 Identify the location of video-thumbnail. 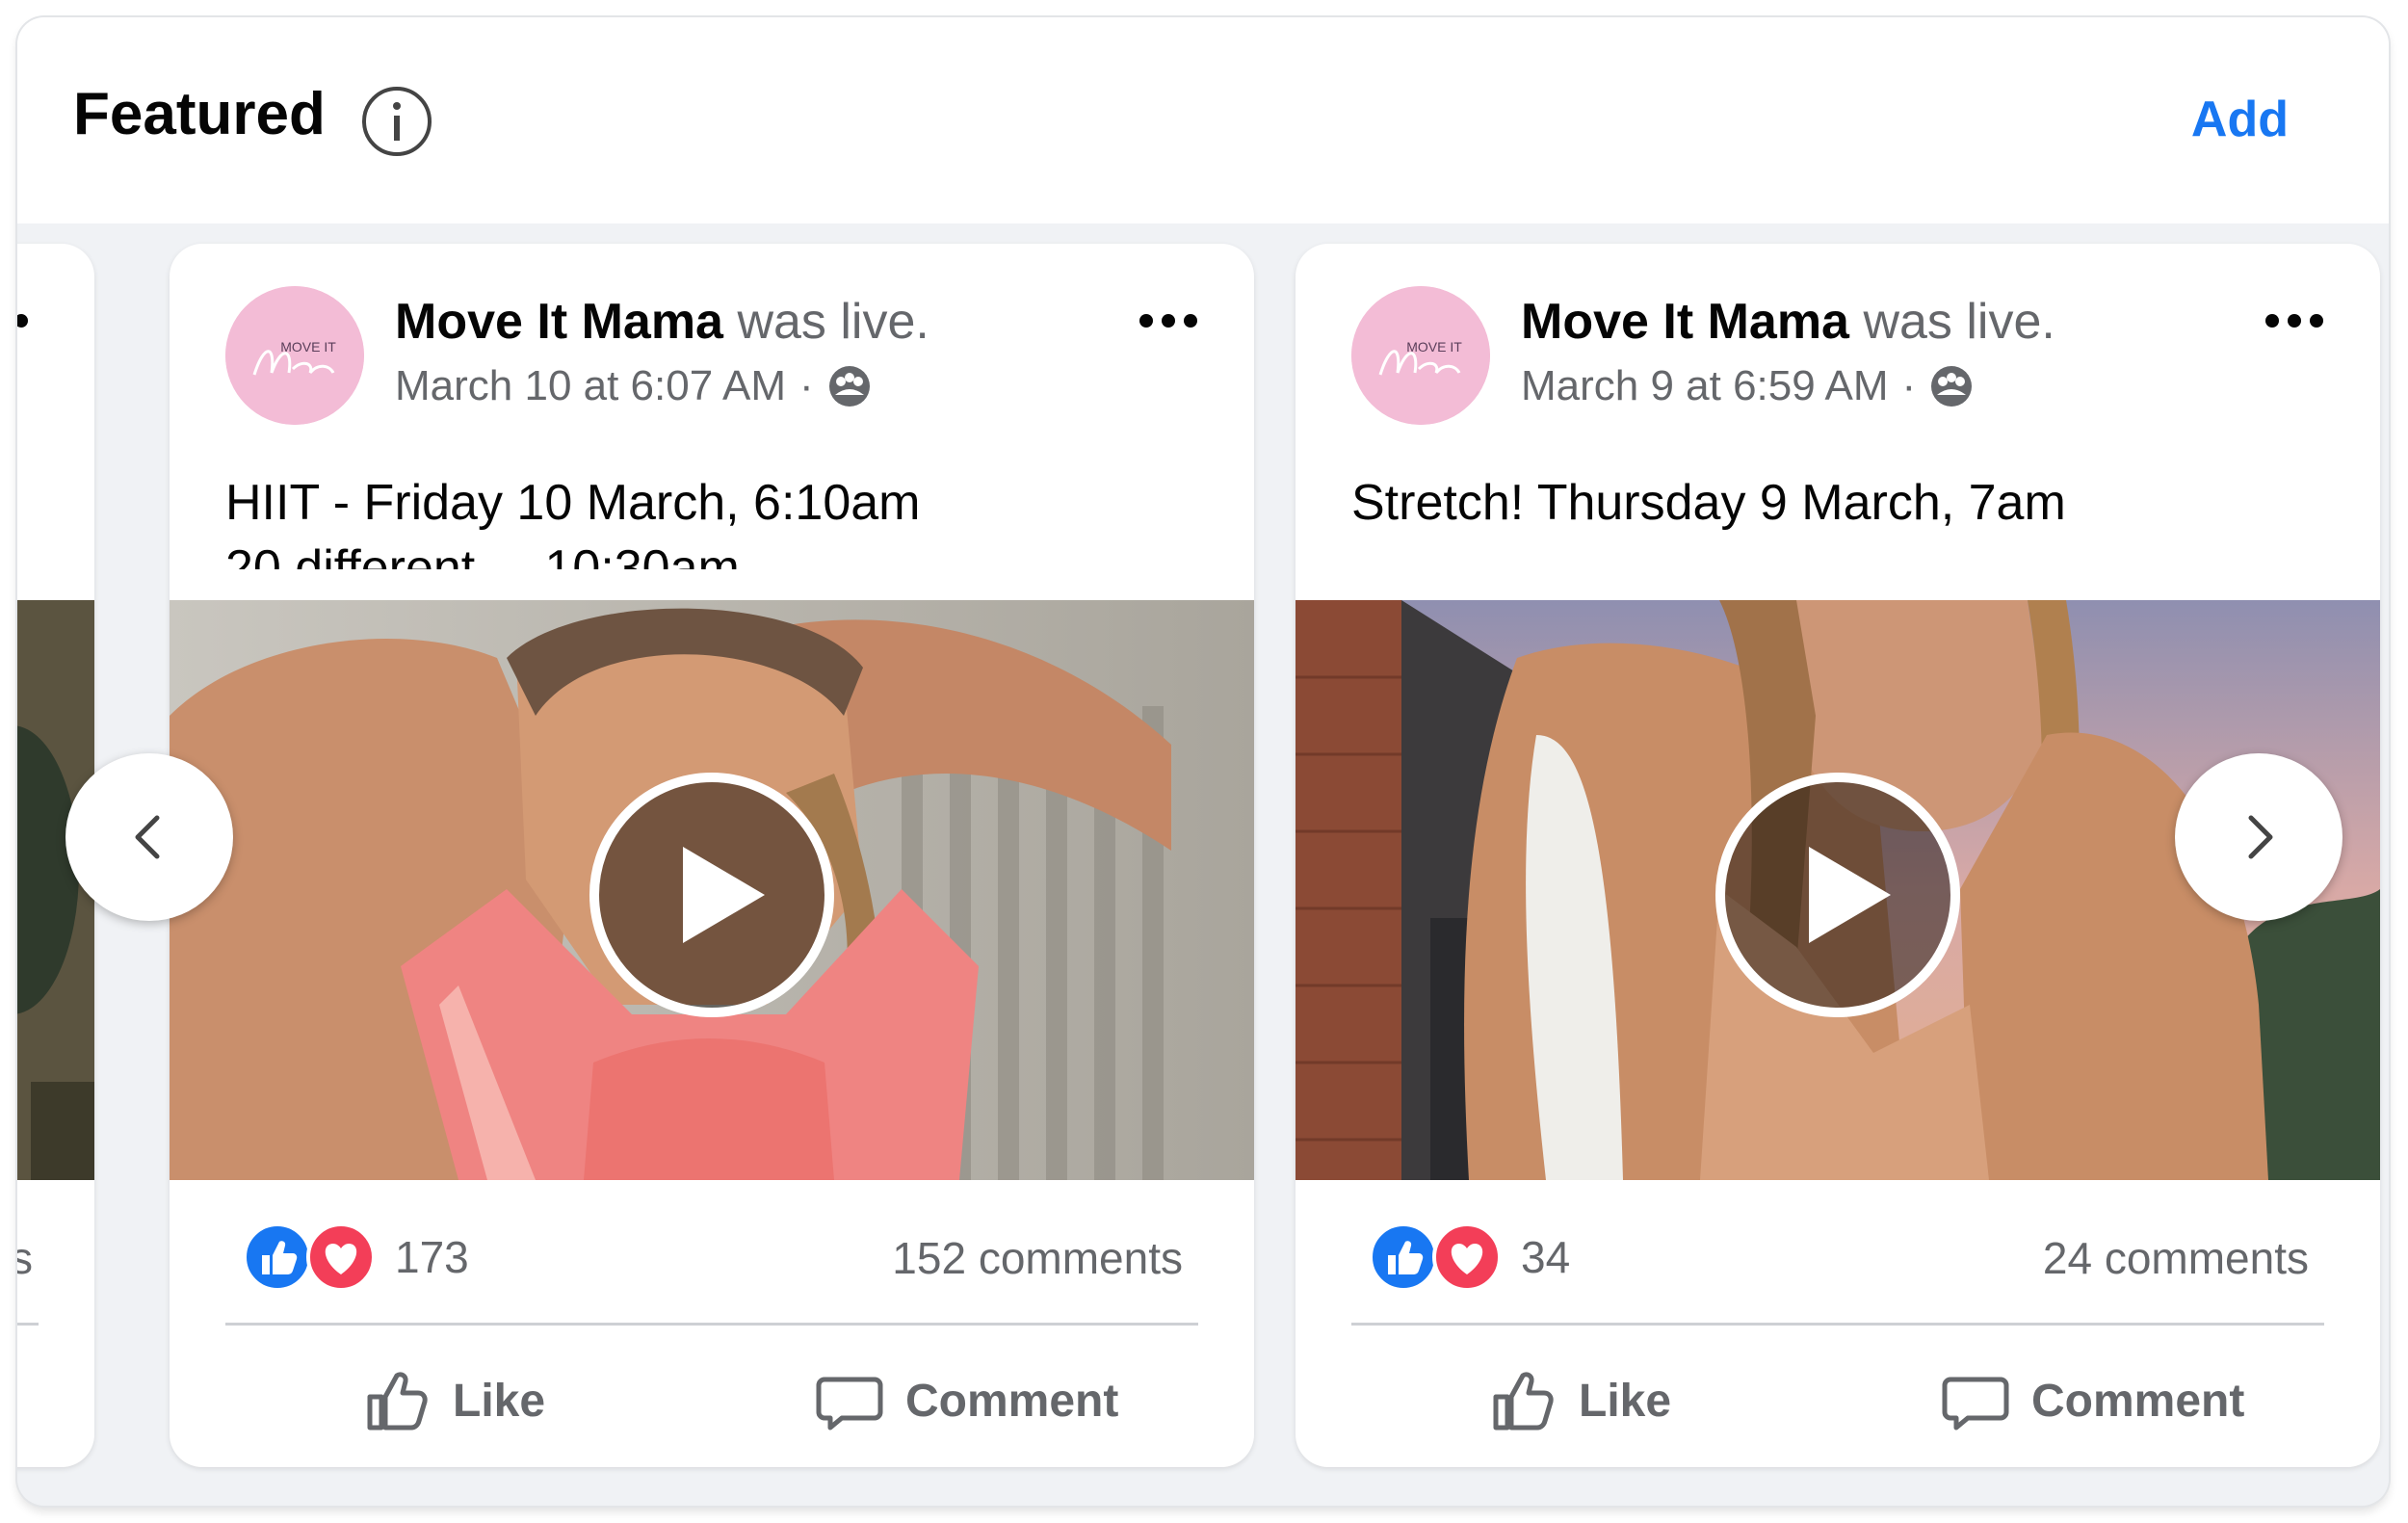
(55, 890).